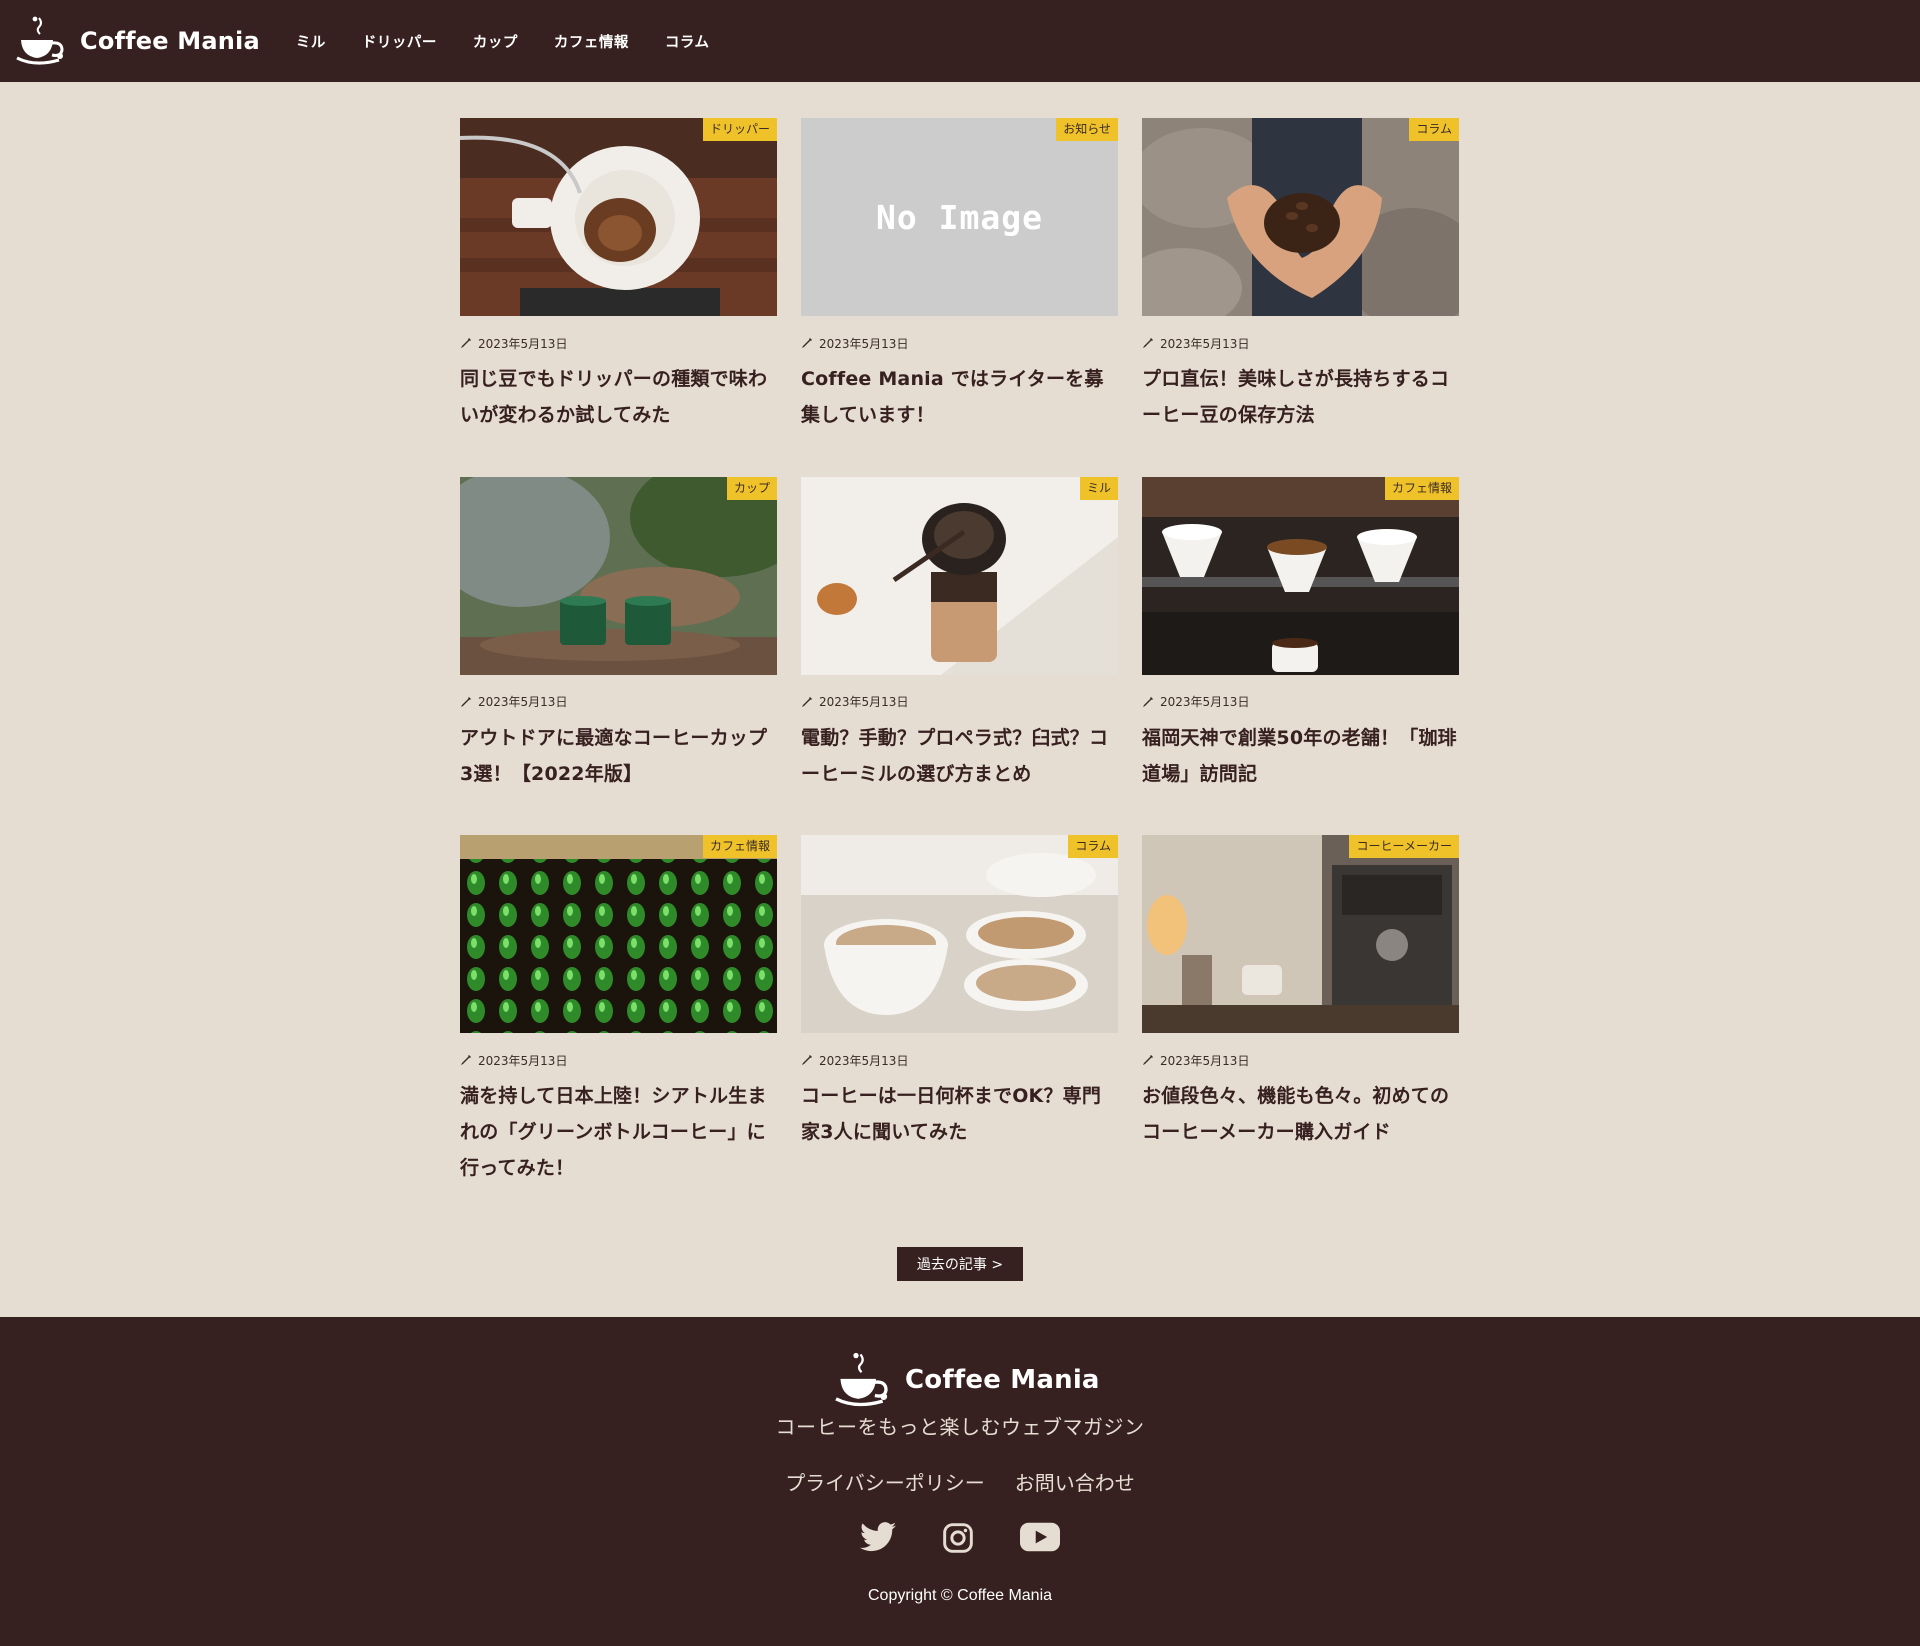 The width and height of the screenshot is (1920, 1646). Describe the element at coordinates (885, 1481) in the screenshot. I see `privacy-policy-link: プライバシーポリシー` at that location.